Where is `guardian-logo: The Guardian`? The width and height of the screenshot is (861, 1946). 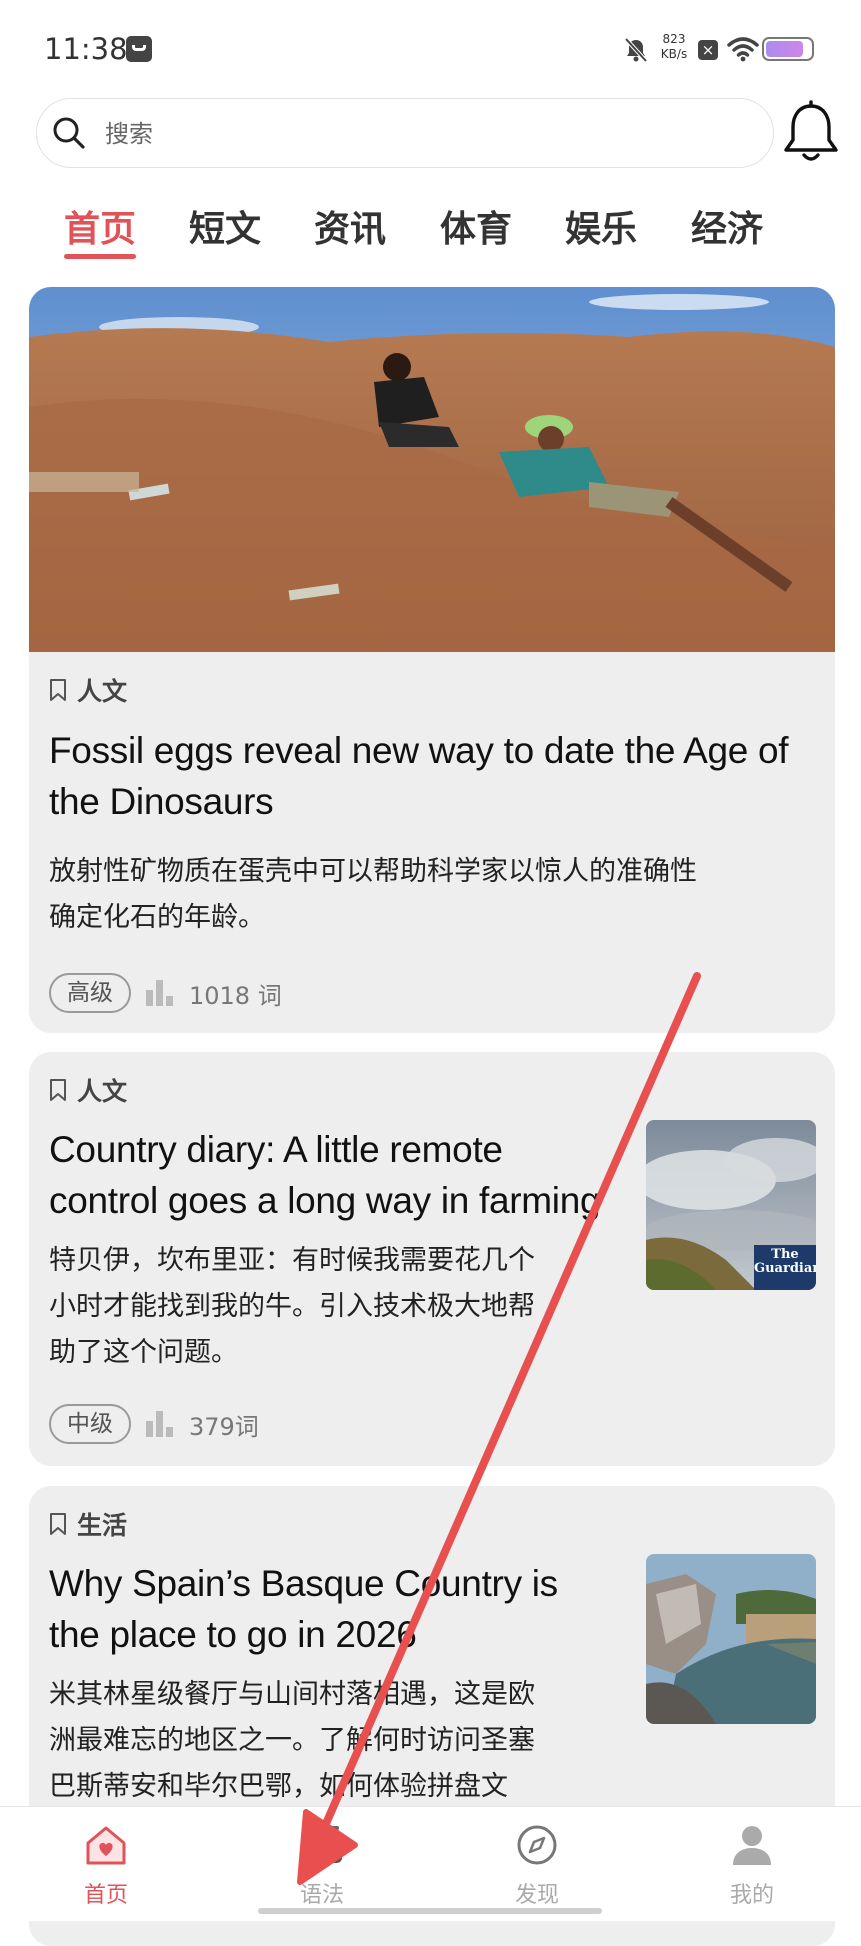
guardian-logo: The Guardian is located at coordinates (785, 1262).